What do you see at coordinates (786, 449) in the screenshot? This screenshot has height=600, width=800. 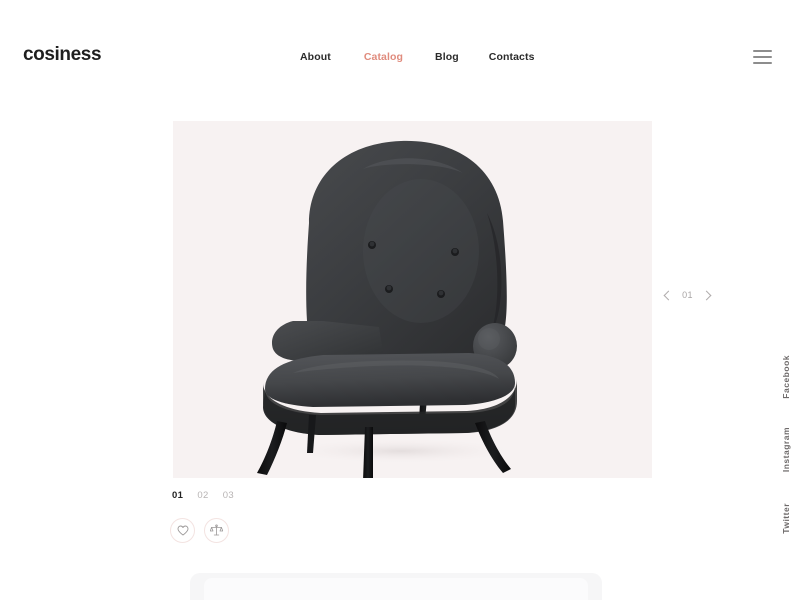 I see `social-link-instagram: Instagram` at bounding box center [786, 449].